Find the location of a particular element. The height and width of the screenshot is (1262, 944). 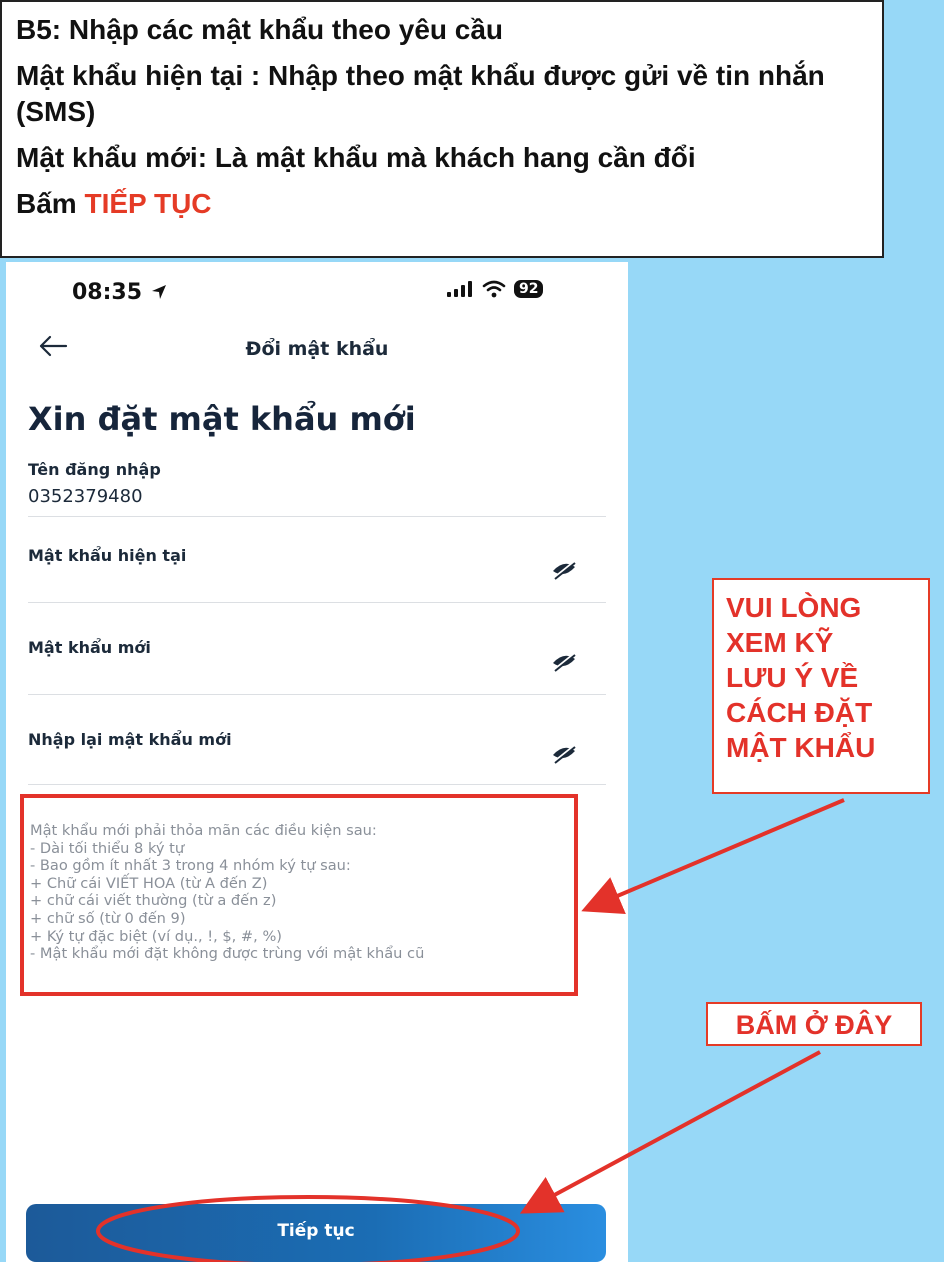

rule-line: + chữ cái viết thường (từ a đến z) is located at coordinates (153, 901).